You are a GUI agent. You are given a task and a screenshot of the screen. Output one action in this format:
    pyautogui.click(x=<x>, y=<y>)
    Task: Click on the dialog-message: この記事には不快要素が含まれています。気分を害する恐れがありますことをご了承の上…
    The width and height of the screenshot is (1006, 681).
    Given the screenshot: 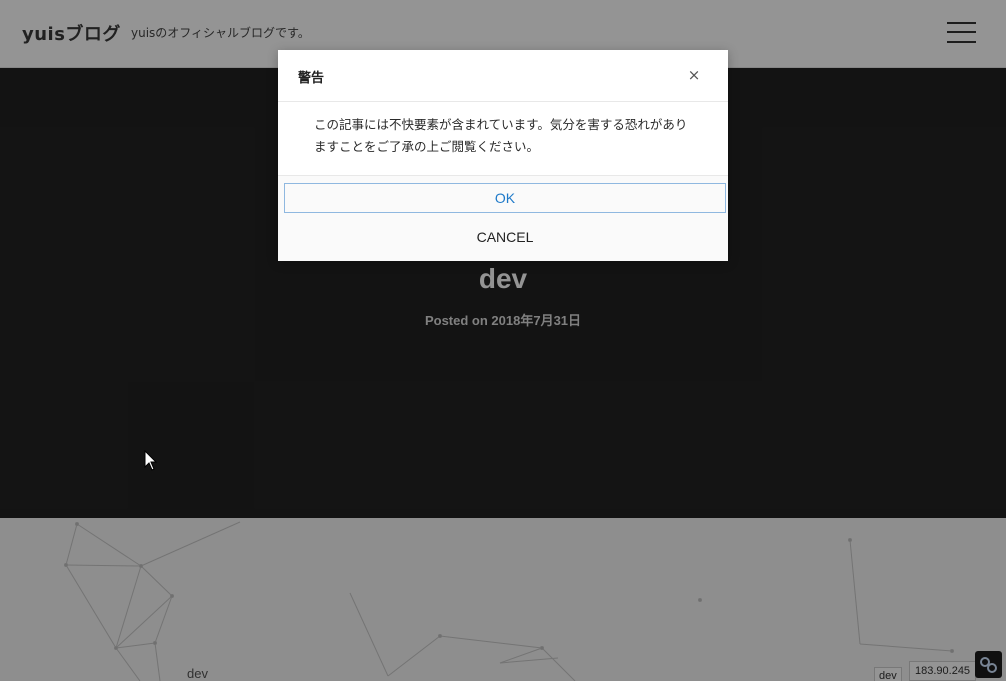 What is the action you would take?
    pyautogui.click(x=501, y=135)
    